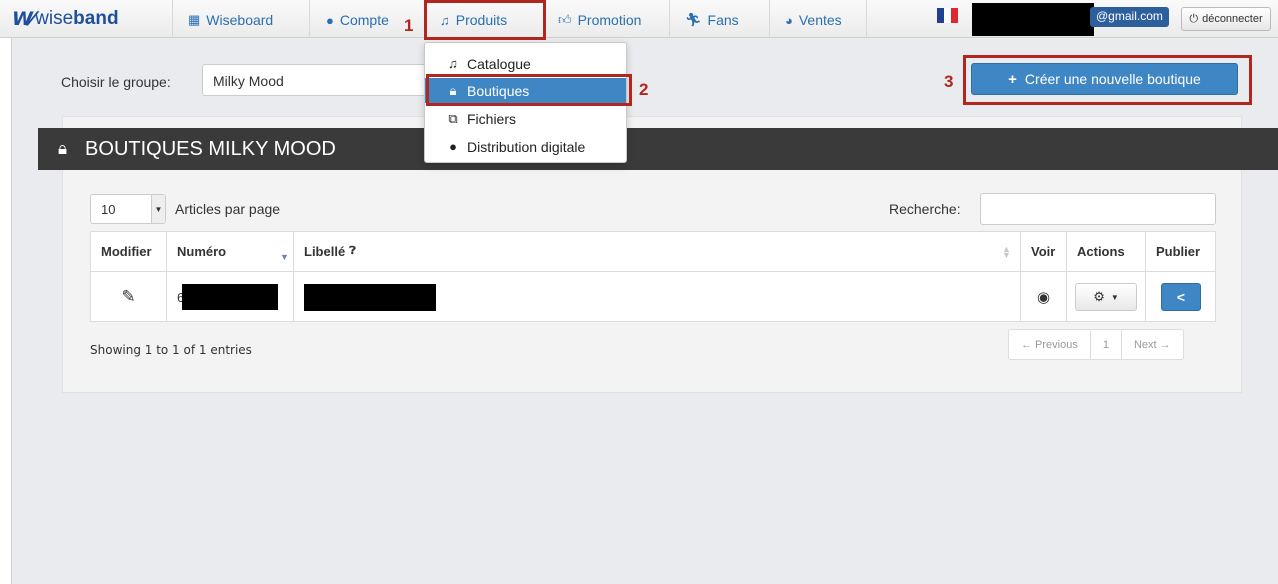 The width and height of the screenshot is (1278, 584). I want to click on french-flag-icon, so click(947, 15).